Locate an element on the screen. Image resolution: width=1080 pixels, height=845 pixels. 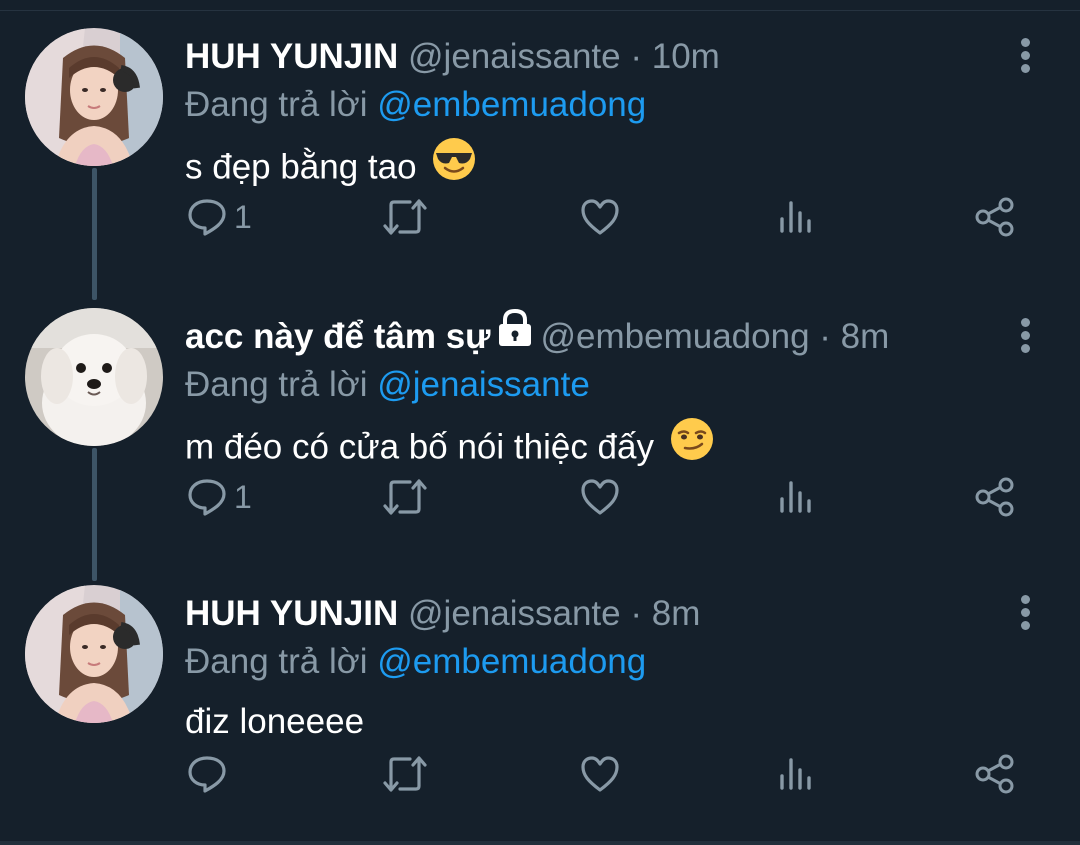
smirking-face-icon is located at coordinates (692, 446).